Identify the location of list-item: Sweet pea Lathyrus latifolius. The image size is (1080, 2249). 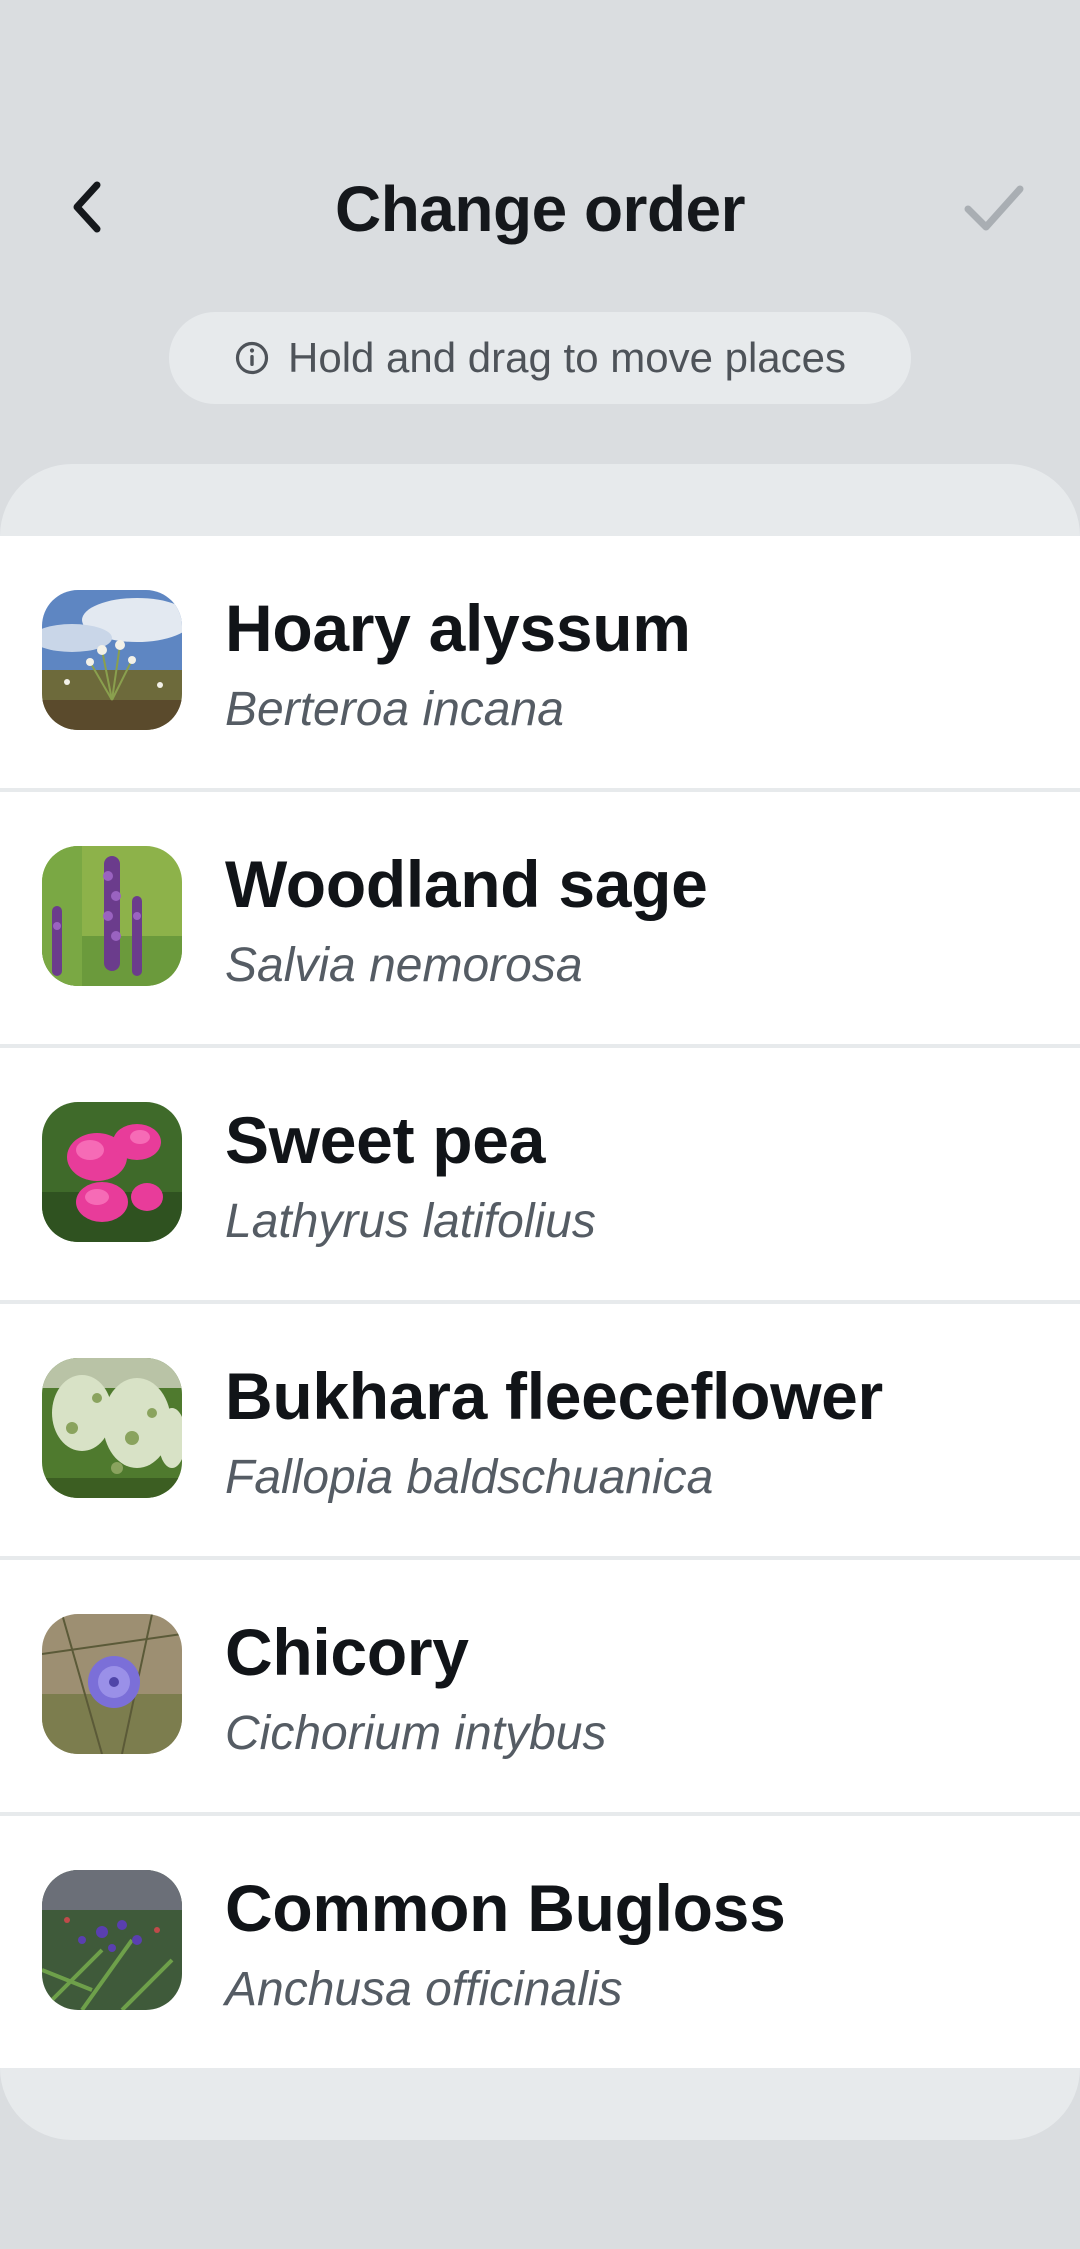
(540, 1174).